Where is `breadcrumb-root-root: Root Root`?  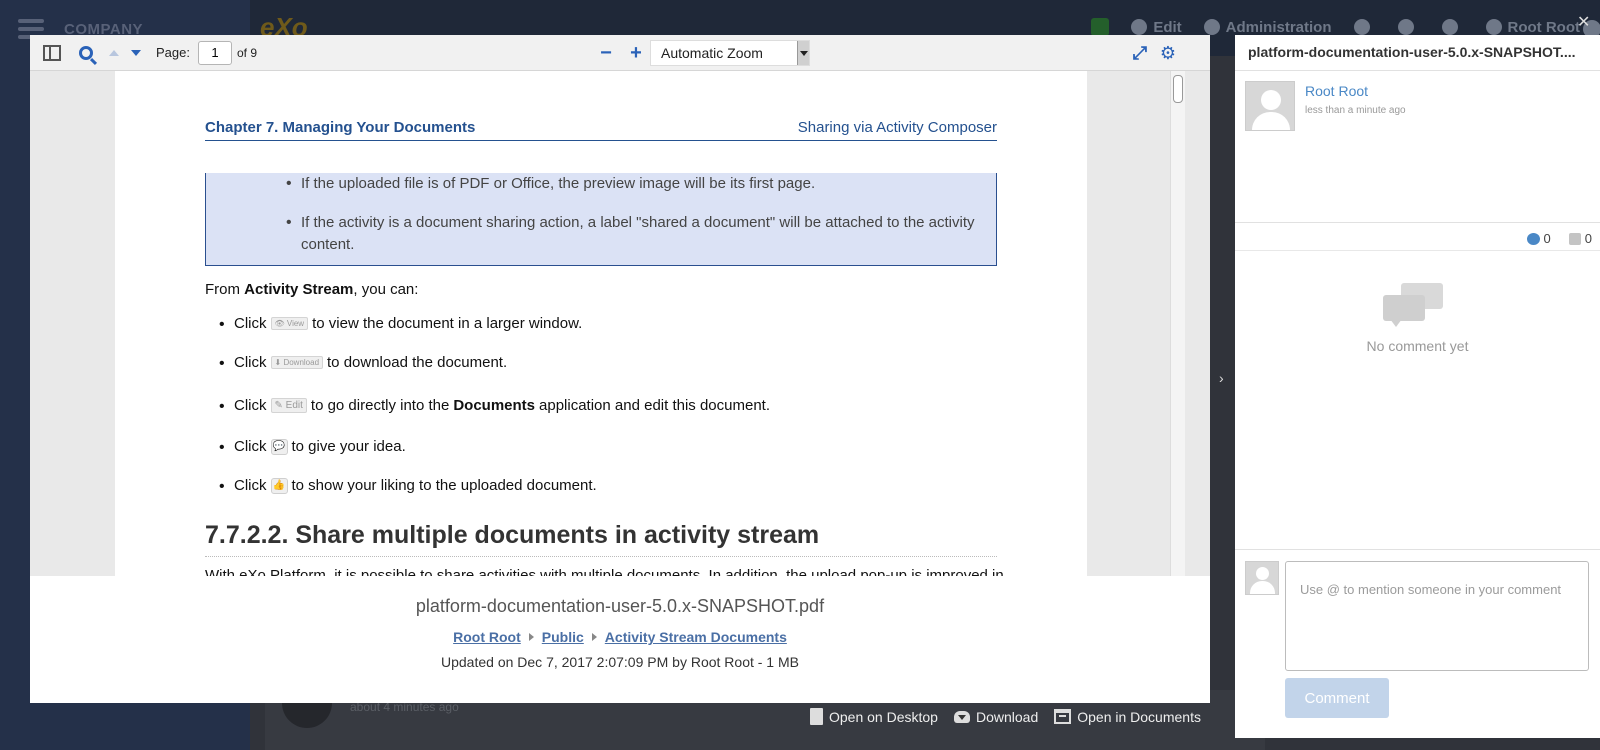 breadcrumb-root-root: Root Root is located at coordinates (487, 637).